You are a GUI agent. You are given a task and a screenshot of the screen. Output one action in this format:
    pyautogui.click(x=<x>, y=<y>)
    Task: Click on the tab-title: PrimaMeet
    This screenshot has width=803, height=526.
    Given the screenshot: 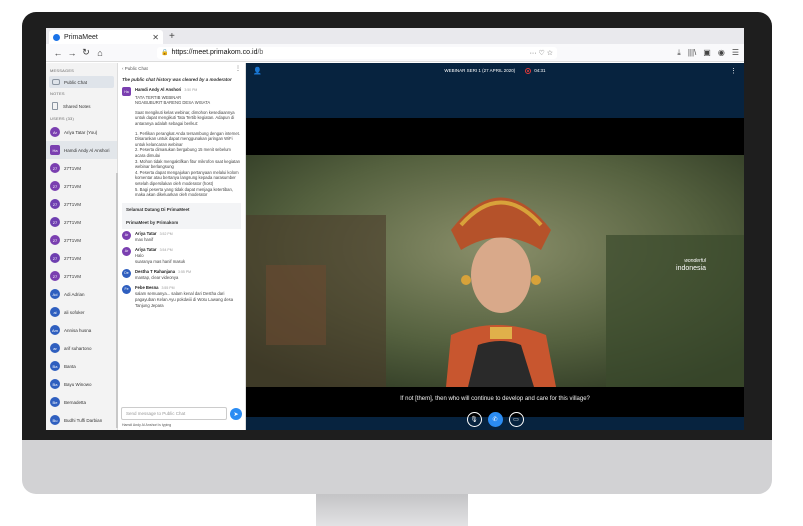 What is the action you would take?
    pyautogui.click(x=81, y=37)
    